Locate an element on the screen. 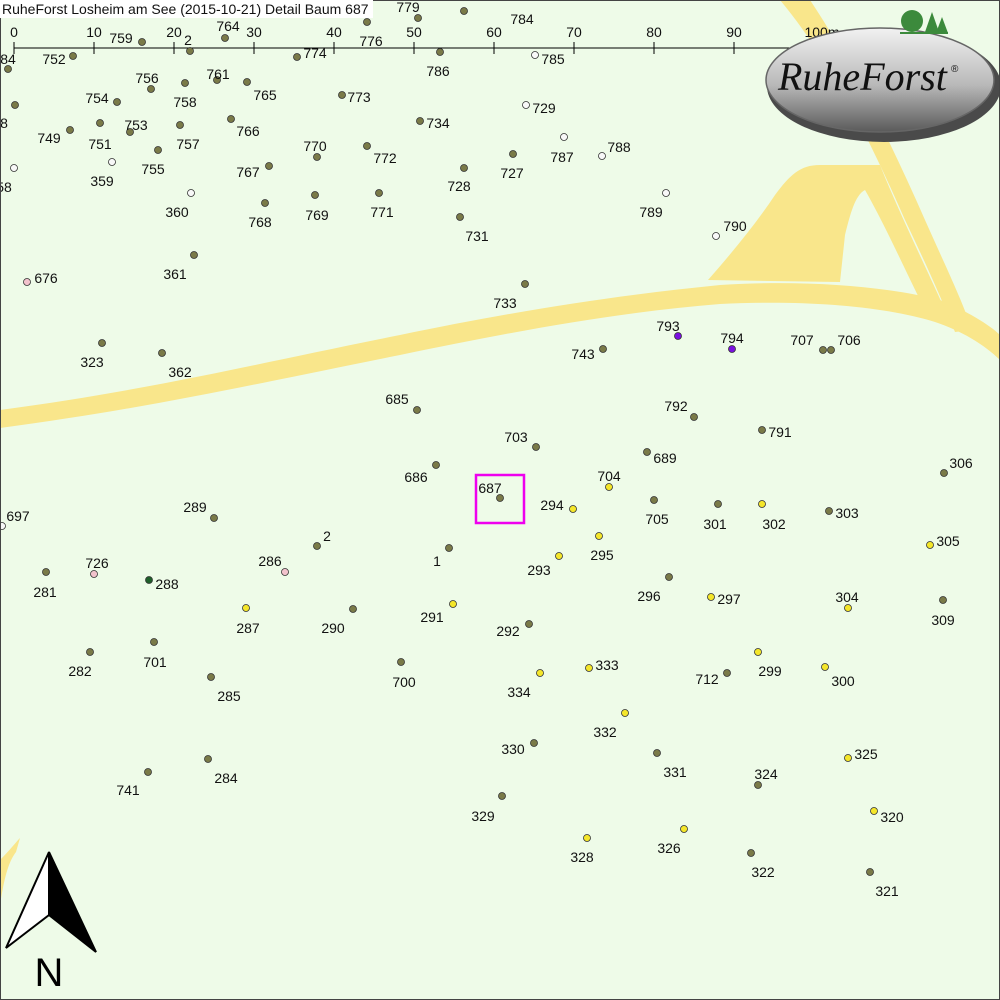  tree-marker-753: 753 is located at coordinates (136, 126).